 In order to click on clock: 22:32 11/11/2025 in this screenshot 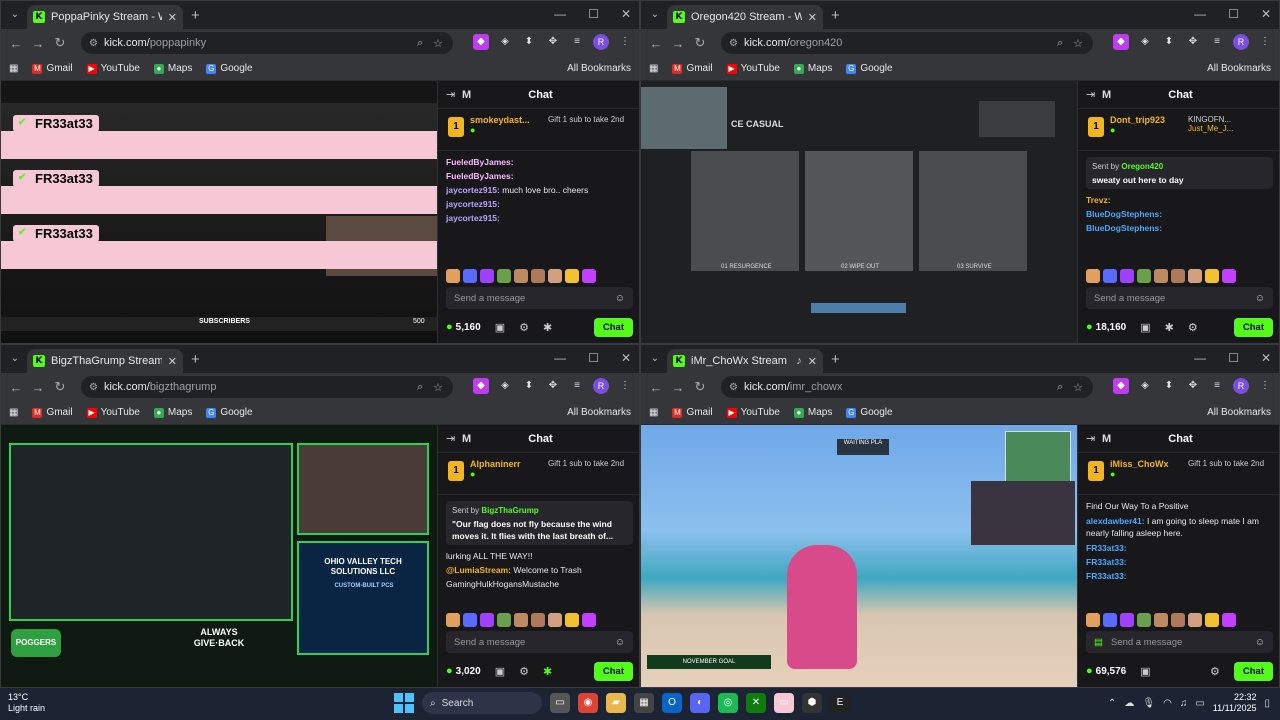, I will do `click(1235, 703)`.